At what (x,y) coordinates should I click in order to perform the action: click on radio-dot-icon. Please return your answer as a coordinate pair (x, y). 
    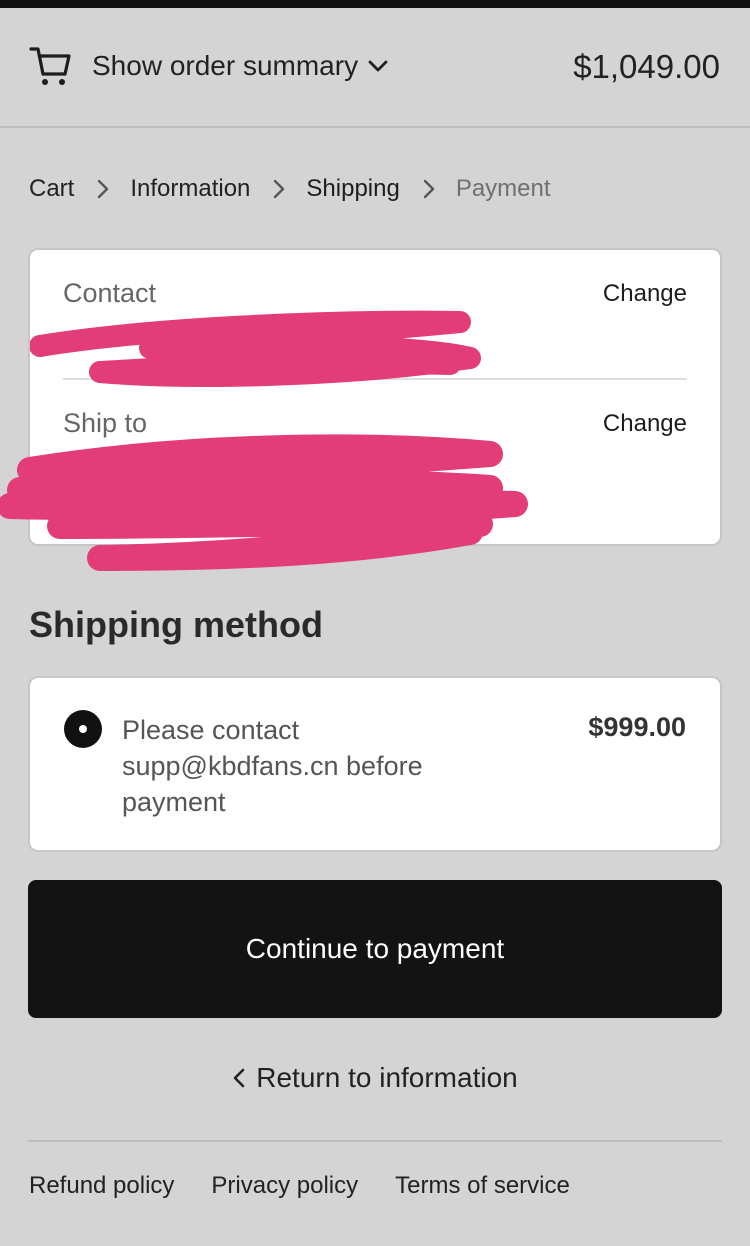
    Looking at the image, I should click on (83, 729).